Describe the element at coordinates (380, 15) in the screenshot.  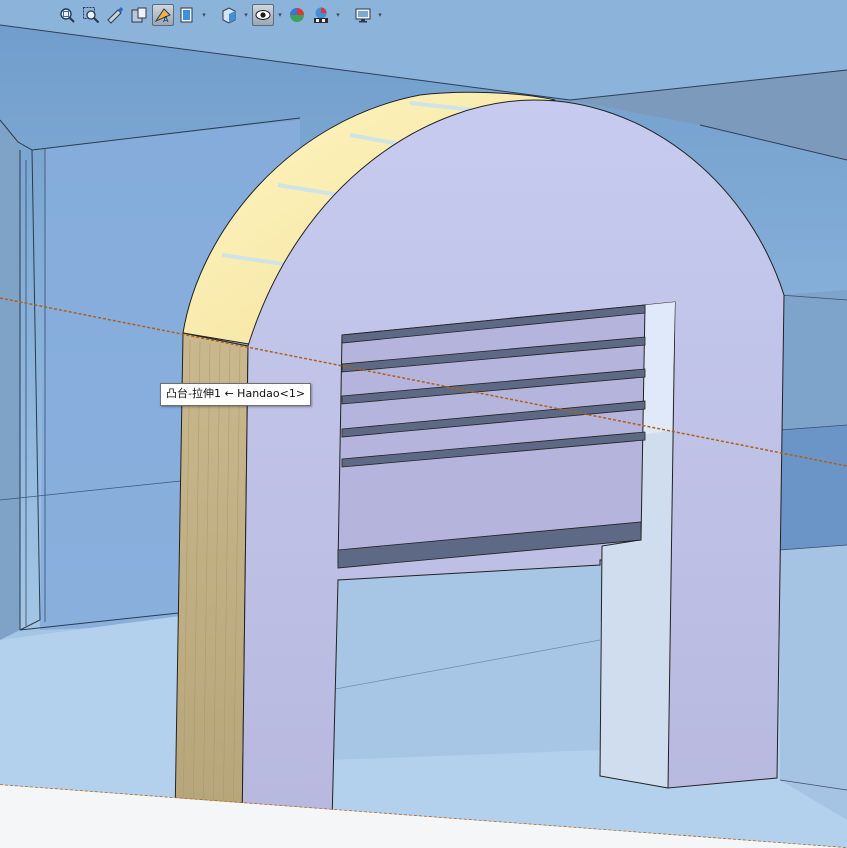
I see `view-settings-dropdown: ▾` at that location.